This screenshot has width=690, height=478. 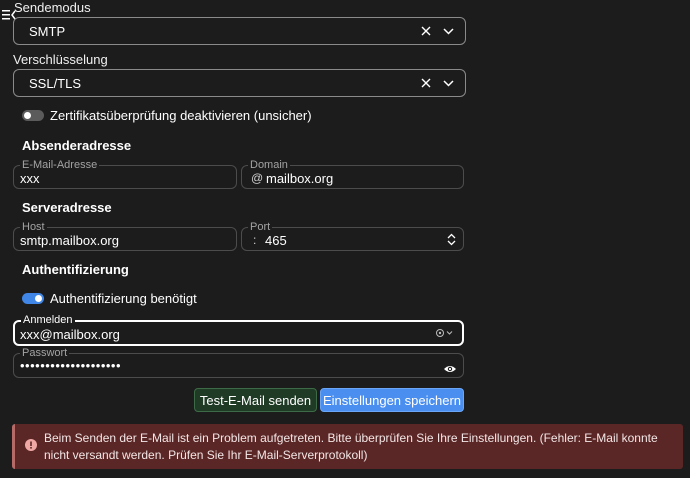 What do you see at coordinates (445, 333) in the screenshot?
I see `autofill-key-icon` at bounding box center [445, 333].